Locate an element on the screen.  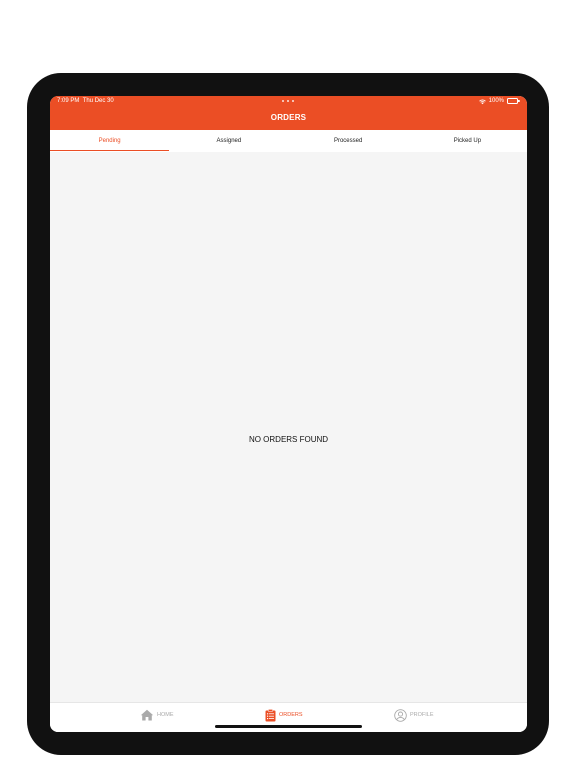
status-time: 7:09 PM Thu Dec 30 is located at coordinates (85, 101).